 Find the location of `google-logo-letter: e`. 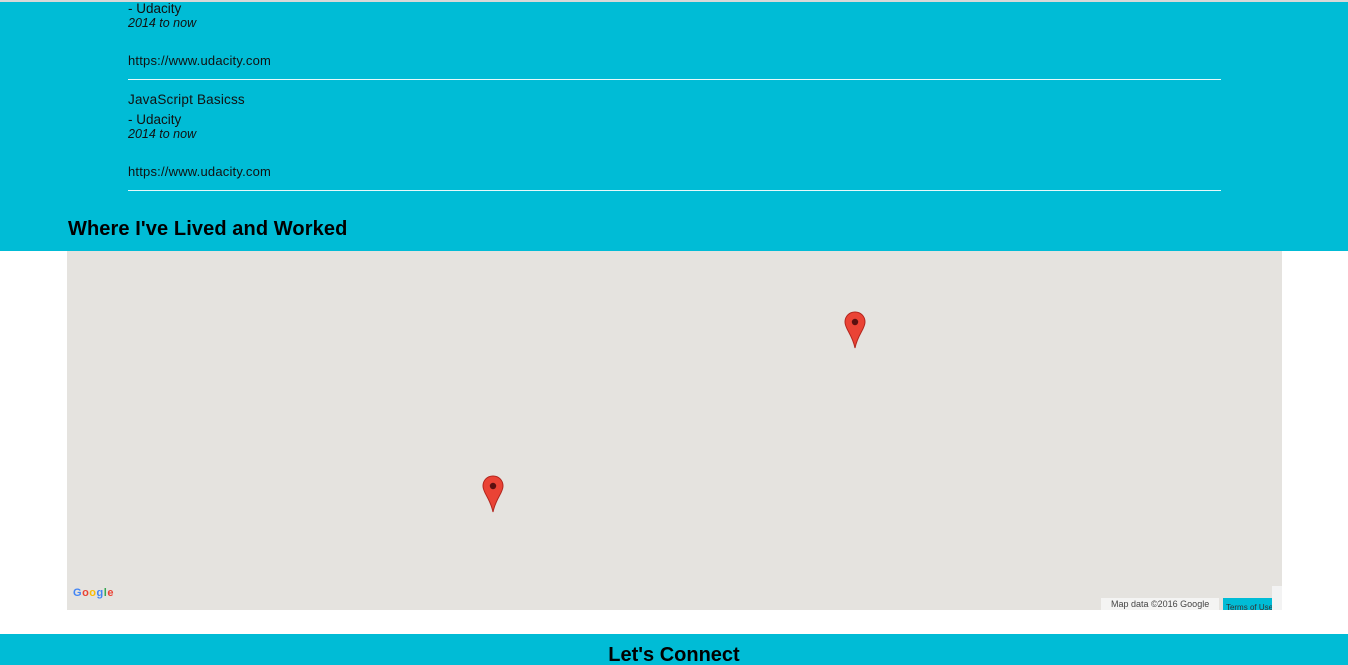

google-logo-letter: e is located at coordinates (110, 593).